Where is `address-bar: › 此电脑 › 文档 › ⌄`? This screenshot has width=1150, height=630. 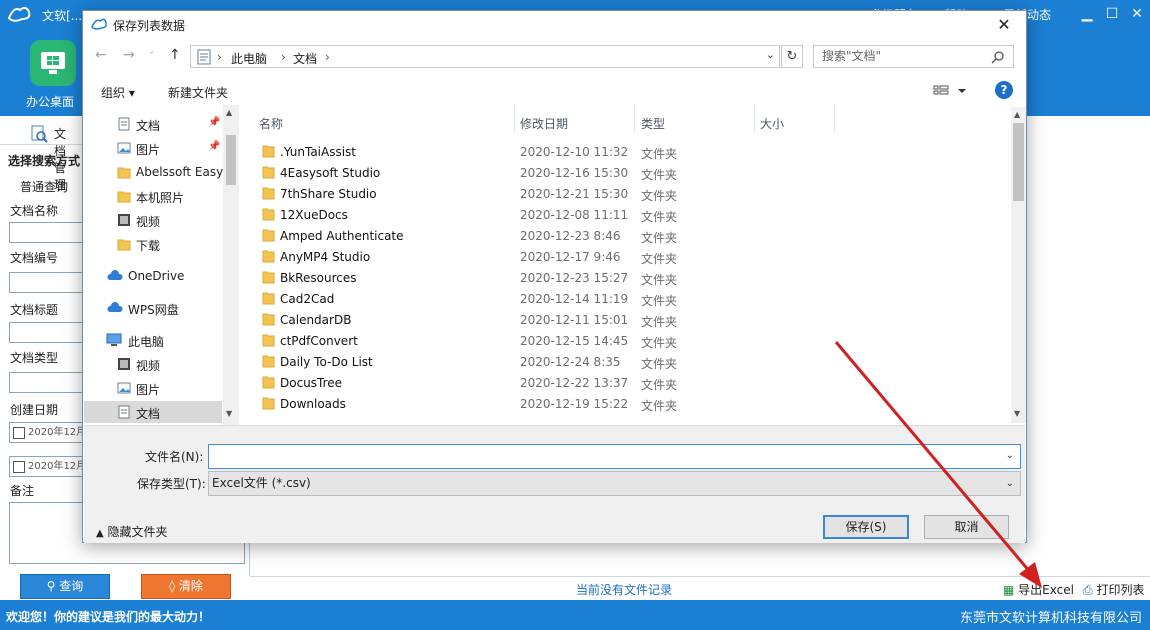 address-bar: › 此电脑 › 文档 › ⌄ is located at coordinates (485, 56).